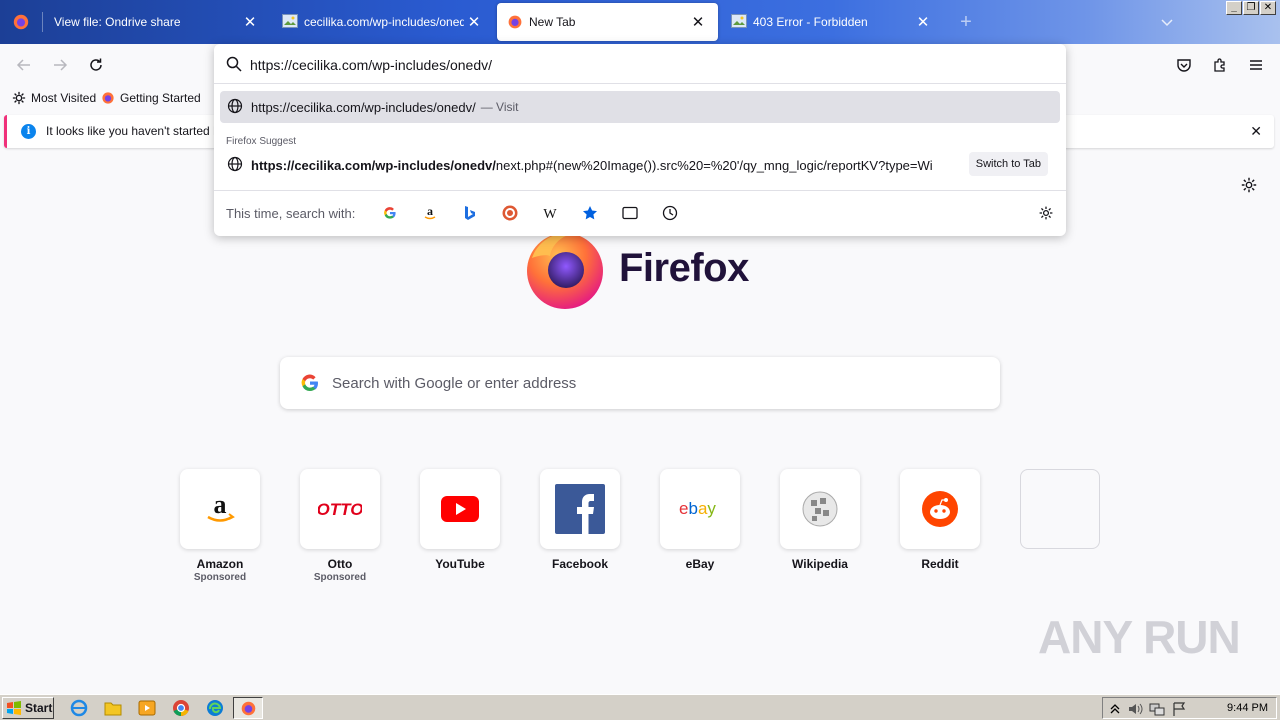  I want to click on switch-to-tab-button: Switch to Tab, so click(1008, 164).